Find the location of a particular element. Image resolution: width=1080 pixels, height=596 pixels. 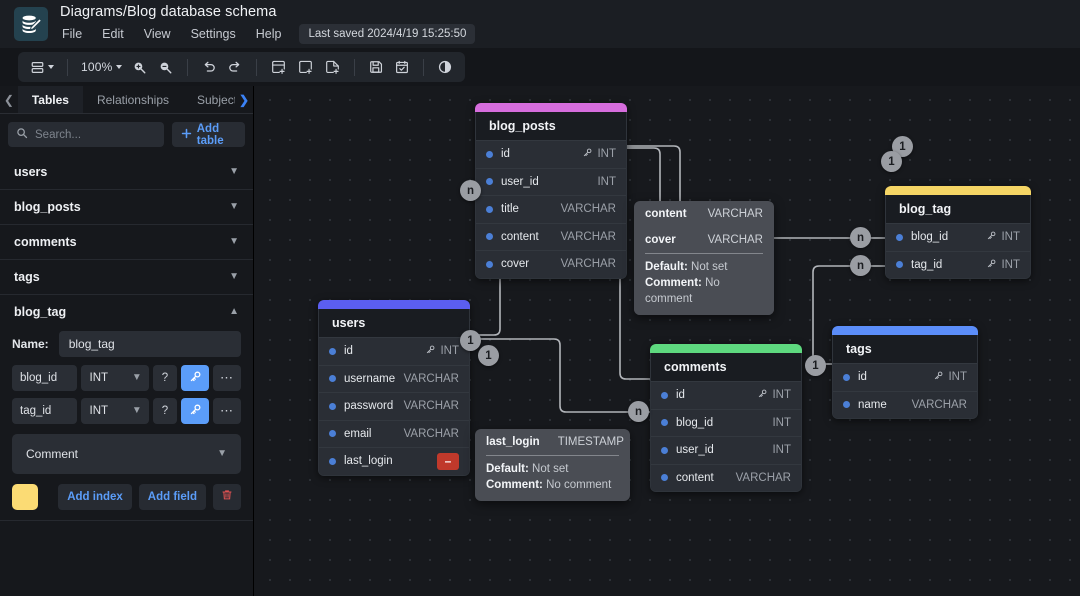

tooltip-comment-label: Comment: is located at coordinates (673, 283).